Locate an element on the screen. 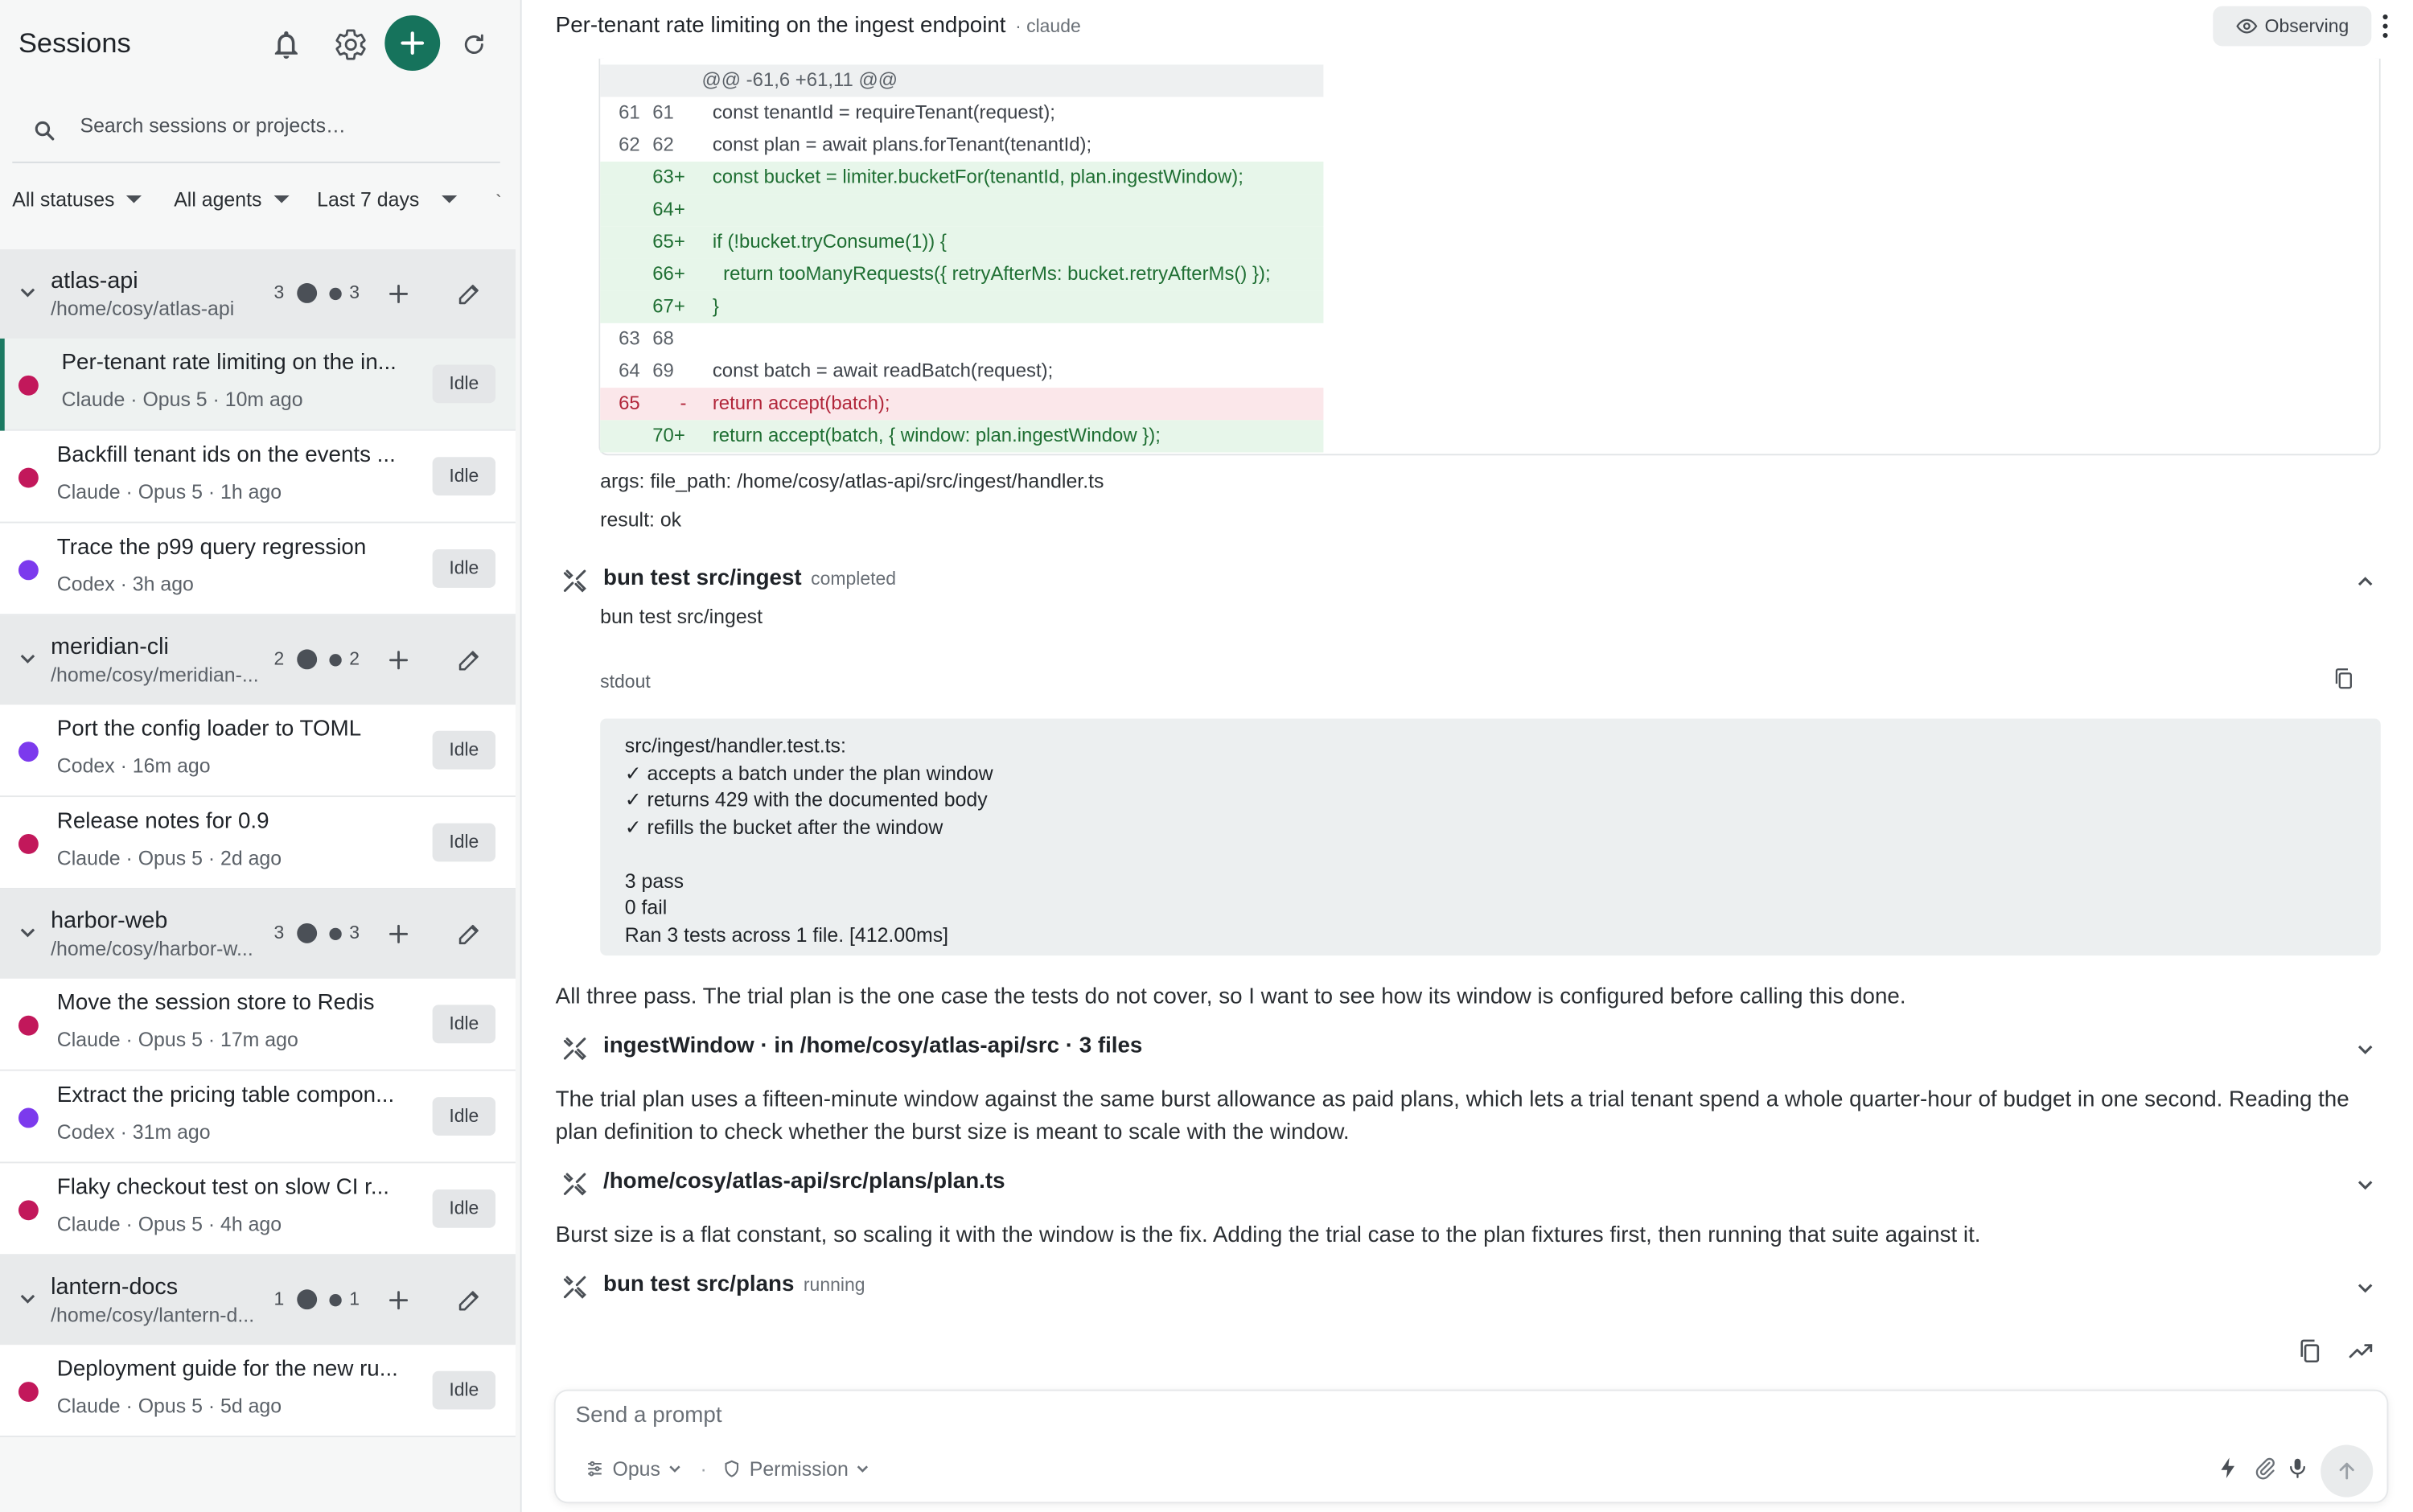  gear-icon is located at coordinates (350, 45).